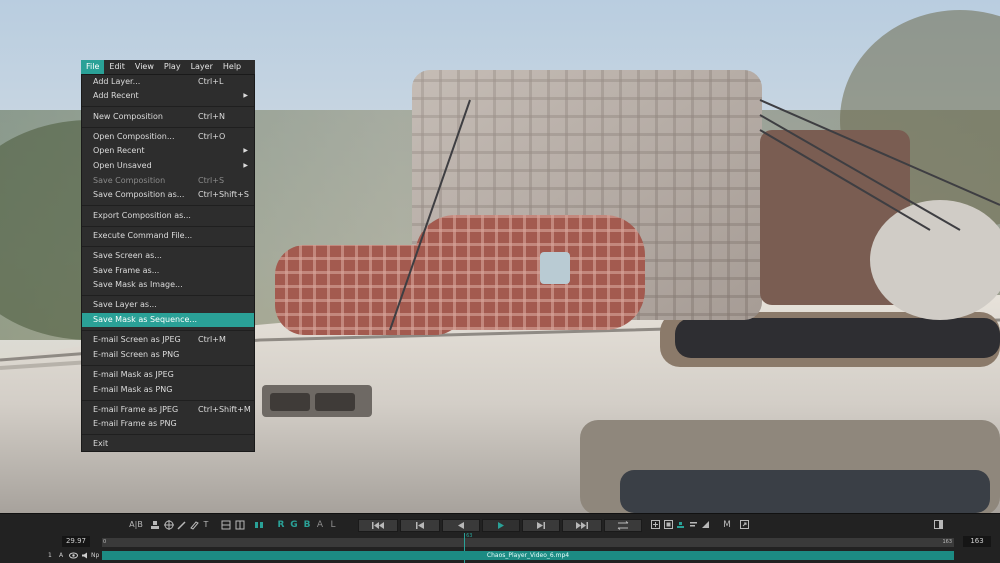  What do you see at coordinates (939, 525) in the screenshot?
I see `panel-icon` at bounding box center [939, 525].